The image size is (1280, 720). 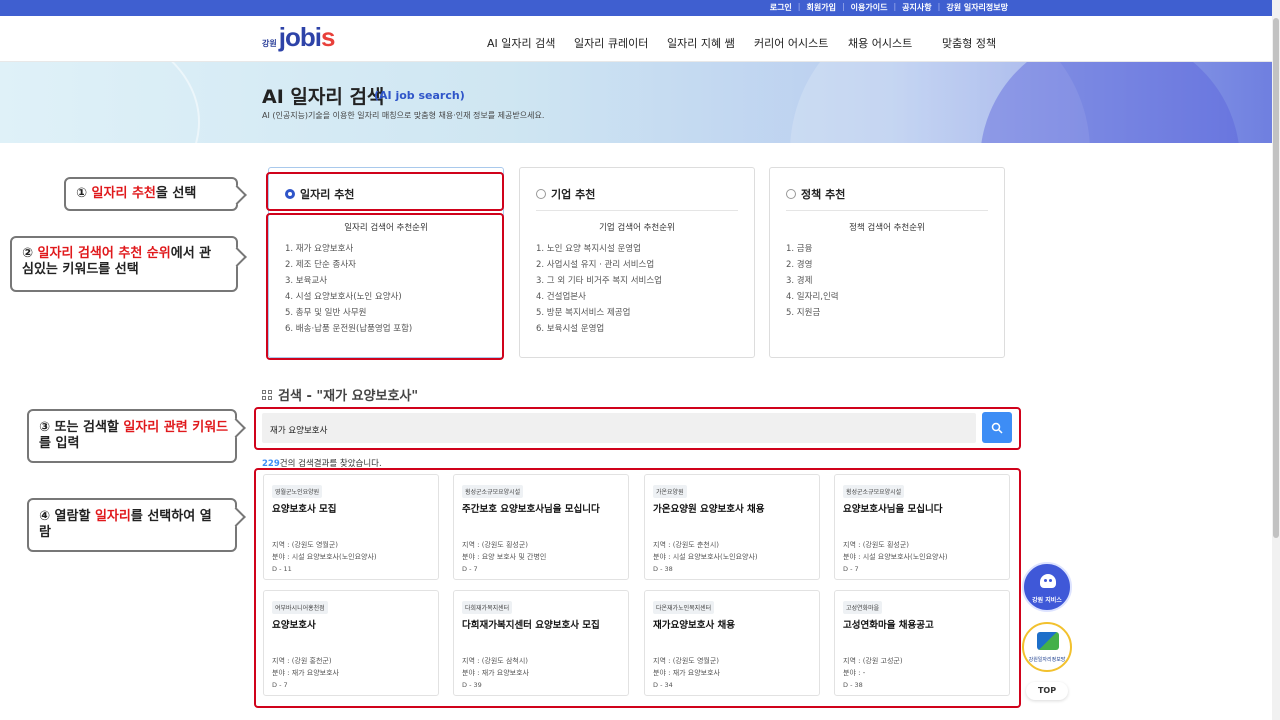 What do you see at coordinates (1276, 278) in the screenshot?
I see `scrollbar-thumb` at bounding box center [1276, 278].